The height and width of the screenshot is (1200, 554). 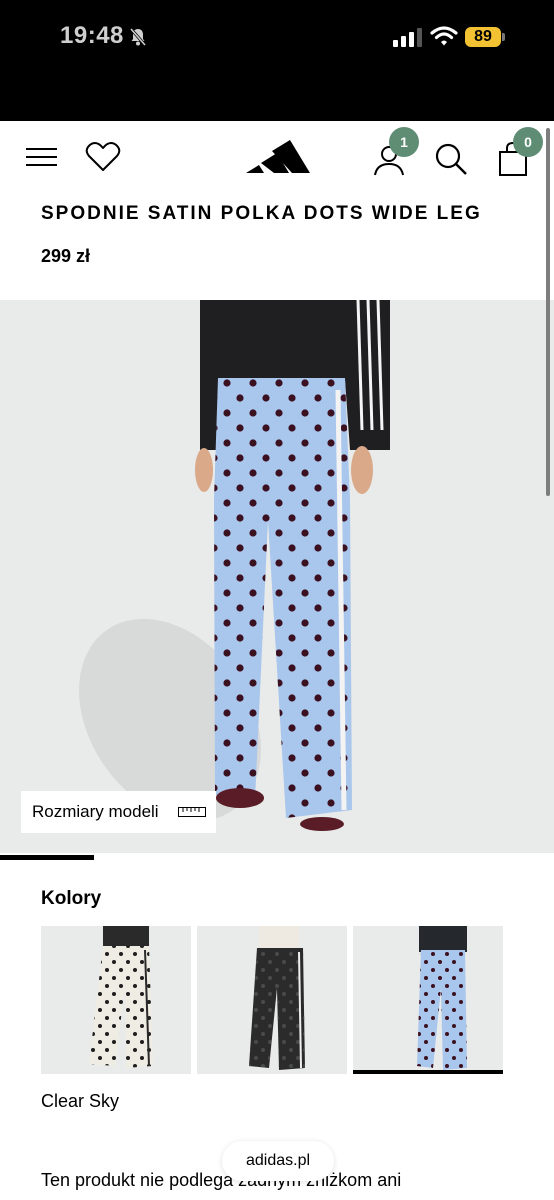 I want to click on status-bar: 19:48 89, so click(x=277, y=60).